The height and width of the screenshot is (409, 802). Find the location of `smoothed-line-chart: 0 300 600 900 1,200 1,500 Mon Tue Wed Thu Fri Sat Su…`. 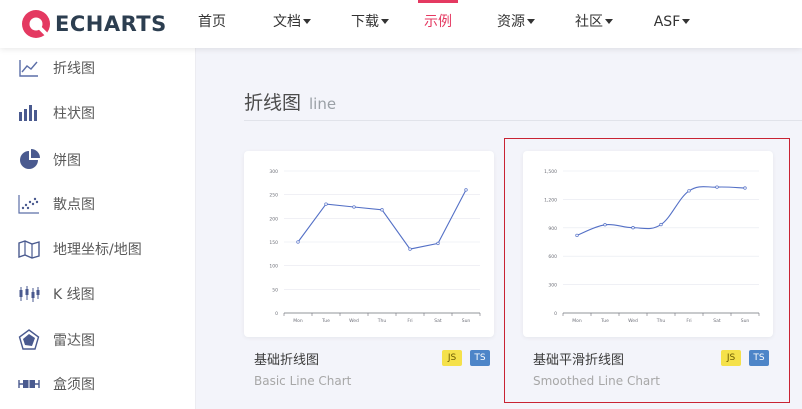

smoothed-line-chart: 0 300 600 900 1,200 1,500 Mon Tue Wed Thu Fri Sat Su… is located at coordinates (652, 246).